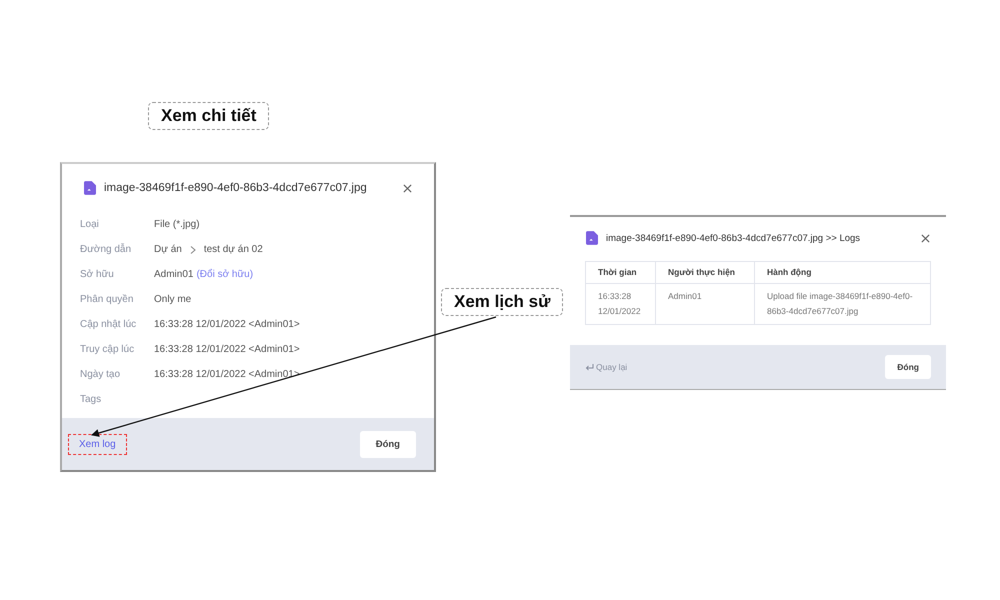 The width and height of the screenshot is (1000, 600). Describe the element at coordinates (235, 188) in the screenshot. I see `dialog-title: image-38469f1f-e890-4ef0-86b3-4dcd7e677c07.jpg` at that location.